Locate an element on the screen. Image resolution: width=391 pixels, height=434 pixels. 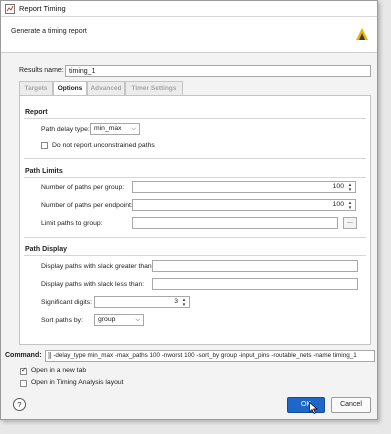
path-display-divider is located at coordinates (195, 255).